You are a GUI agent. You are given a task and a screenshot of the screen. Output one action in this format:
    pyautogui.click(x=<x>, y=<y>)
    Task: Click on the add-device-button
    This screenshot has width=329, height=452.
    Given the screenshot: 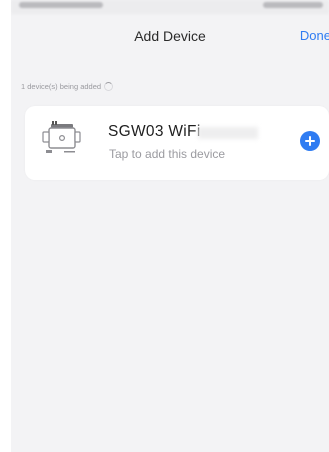 What is the action you would take?
    pyautogui.click(x=310, y=141)
    